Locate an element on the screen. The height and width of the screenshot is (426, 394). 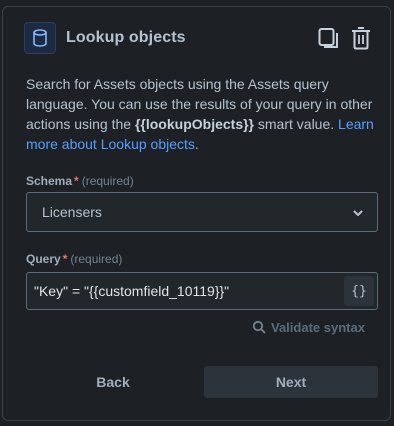
description-text-2: smart value. is located at coordinates (296, 124).